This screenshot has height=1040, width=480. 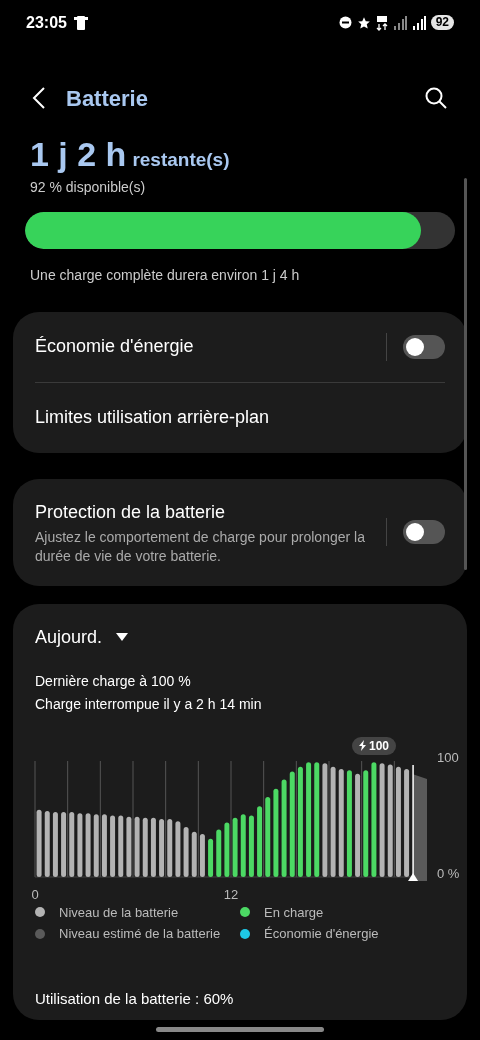 I want to click on battery-indicator: 92, so click(x=442, y=22).